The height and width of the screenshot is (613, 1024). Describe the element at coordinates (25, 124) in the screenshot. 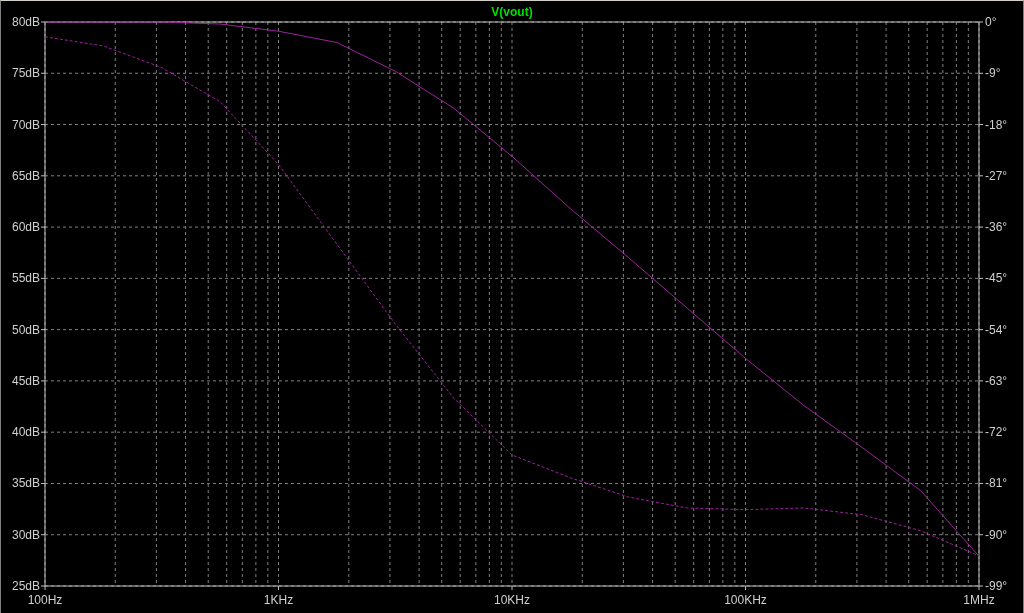

I see `axis-tick-label: 70dB` at that location.